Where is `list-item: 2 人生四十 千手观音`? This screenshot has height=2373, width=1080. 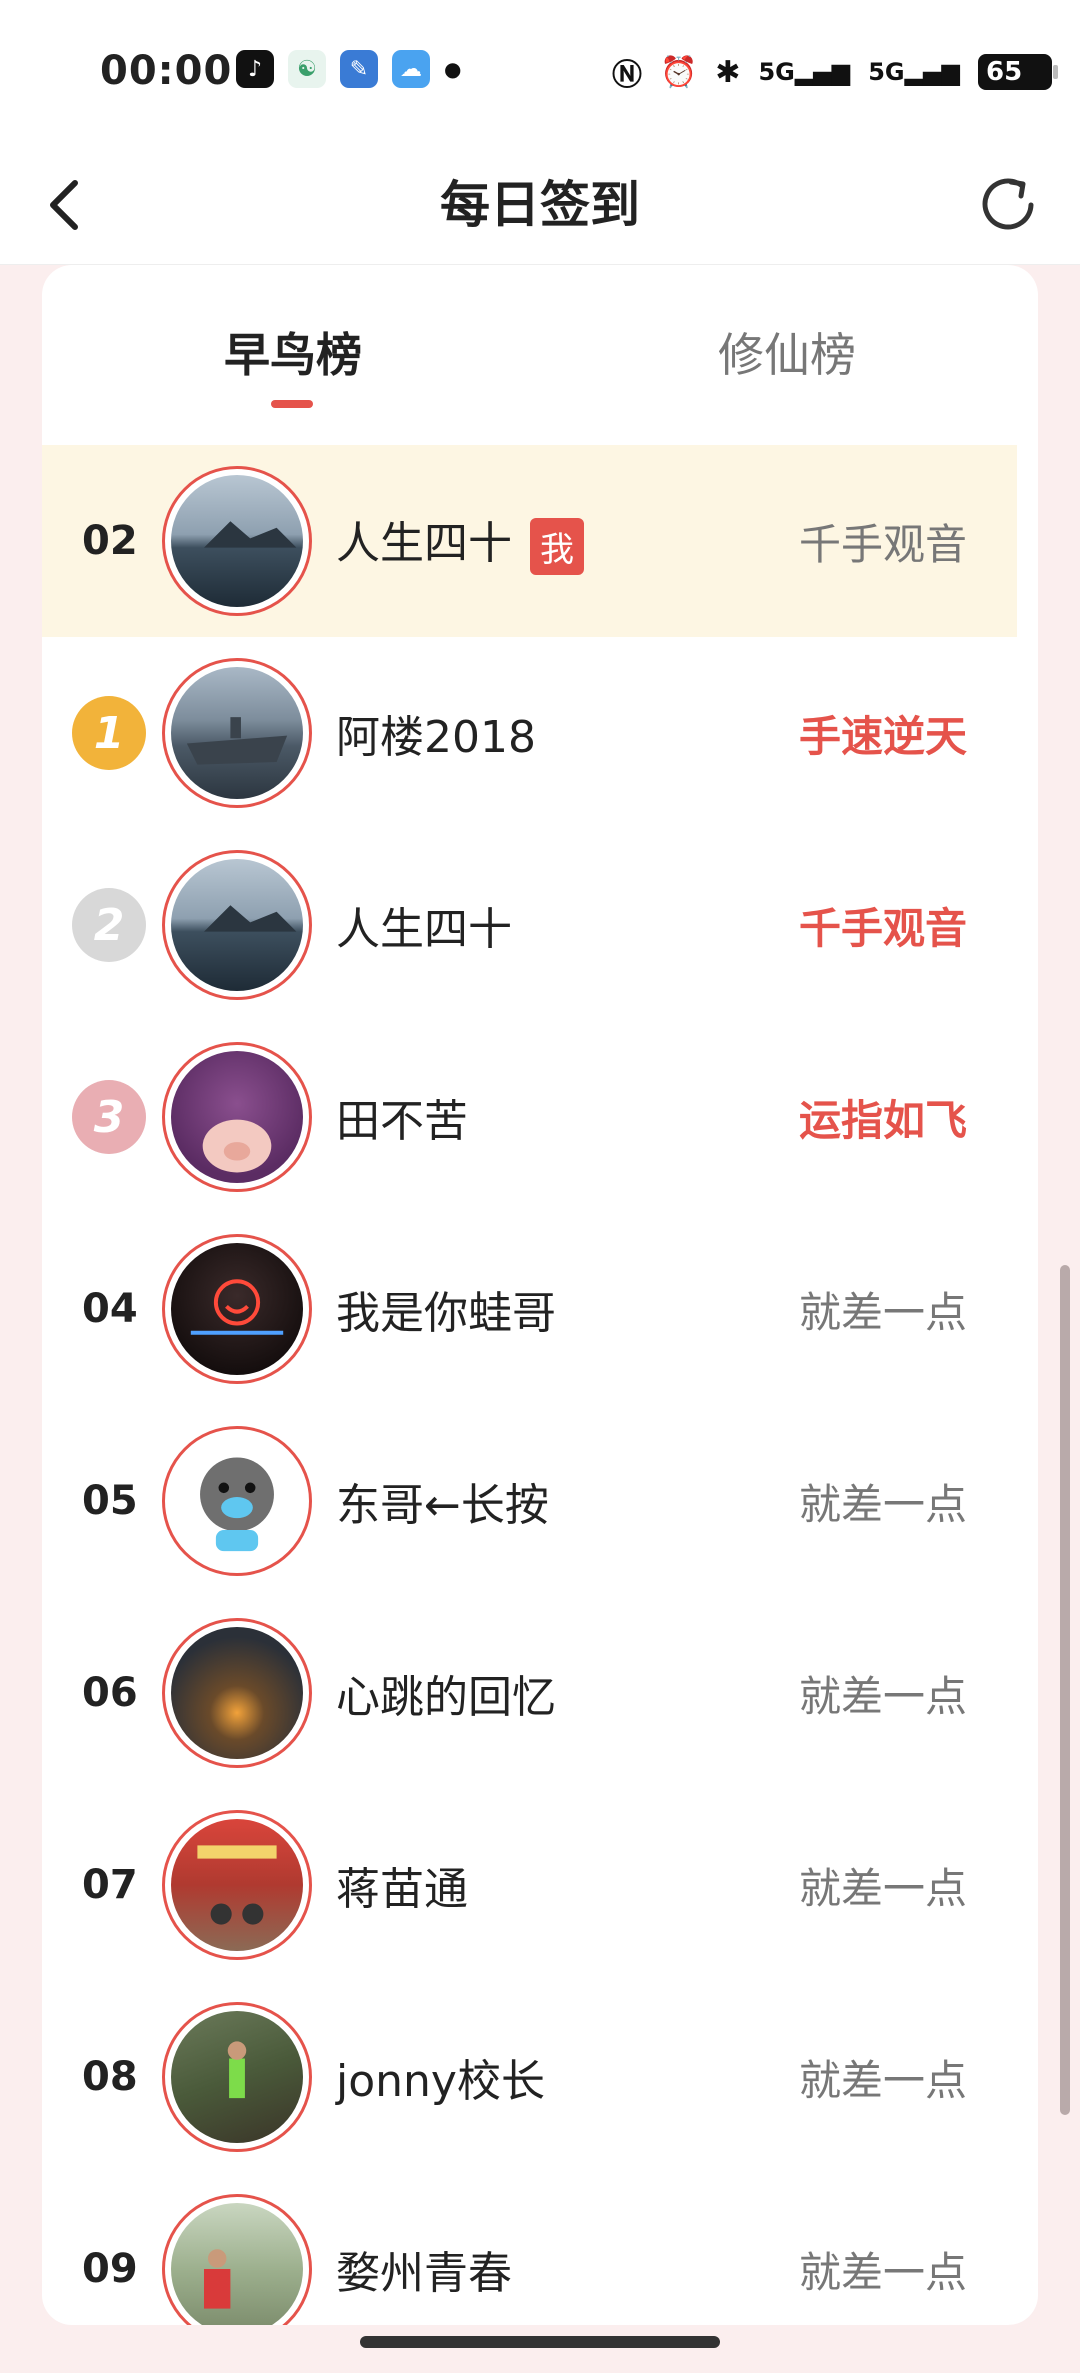 list-item: 2 人生四十 千手观音 is located at coordinates (529, 925).